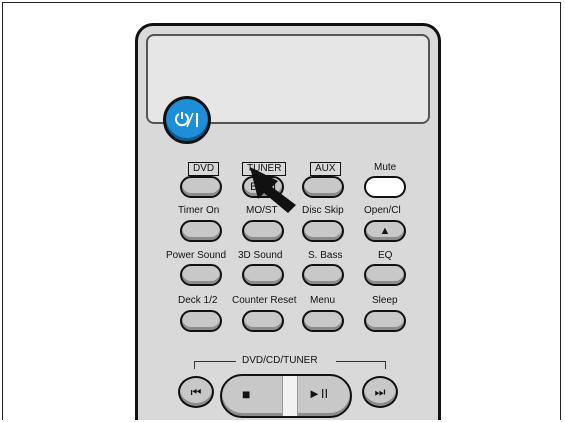 The width and height of the screenshot is (565, 422). I want to click on next-icon: ⏭, so click(380, 391).